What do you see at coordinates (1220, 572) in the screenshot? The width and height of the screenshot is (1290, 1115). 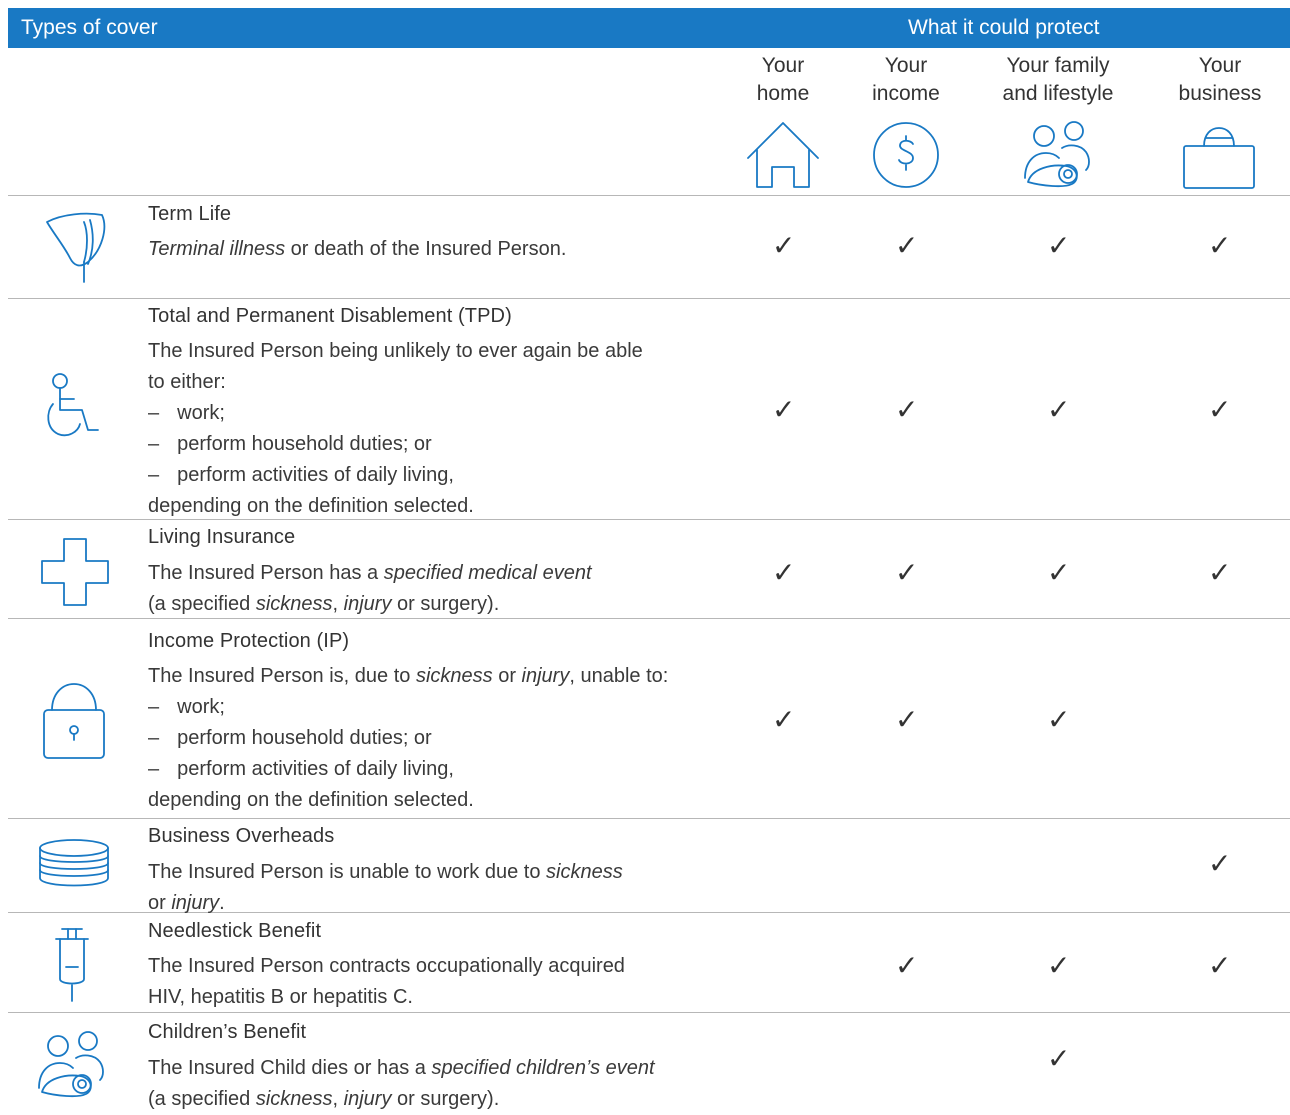 I see `check-living-business: ✓` at bounding box center [1220, 572].